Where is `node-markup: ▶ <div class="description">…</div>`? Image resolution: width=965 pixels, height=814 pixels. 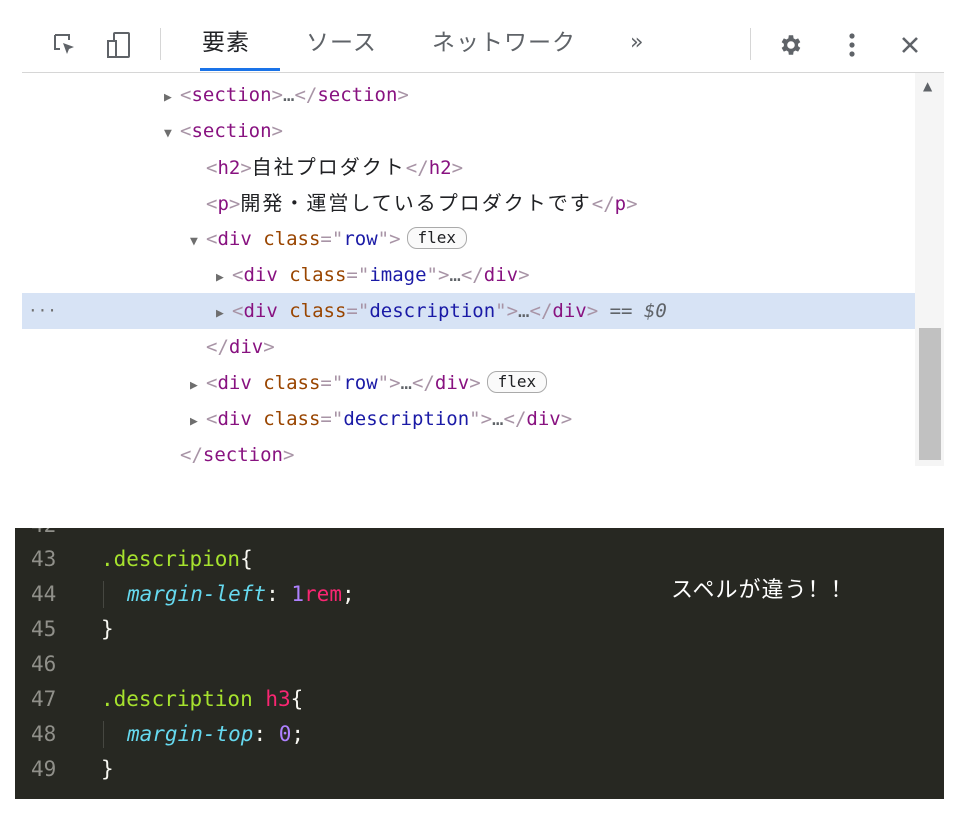 node-markup: ▶ <div class="description">…</div> is located at coordinates (381, 420).